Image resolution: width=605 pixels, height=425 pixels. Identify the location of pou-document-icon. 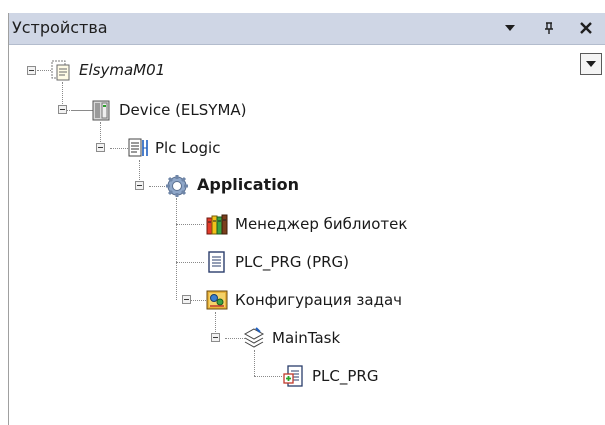
(216, 262).